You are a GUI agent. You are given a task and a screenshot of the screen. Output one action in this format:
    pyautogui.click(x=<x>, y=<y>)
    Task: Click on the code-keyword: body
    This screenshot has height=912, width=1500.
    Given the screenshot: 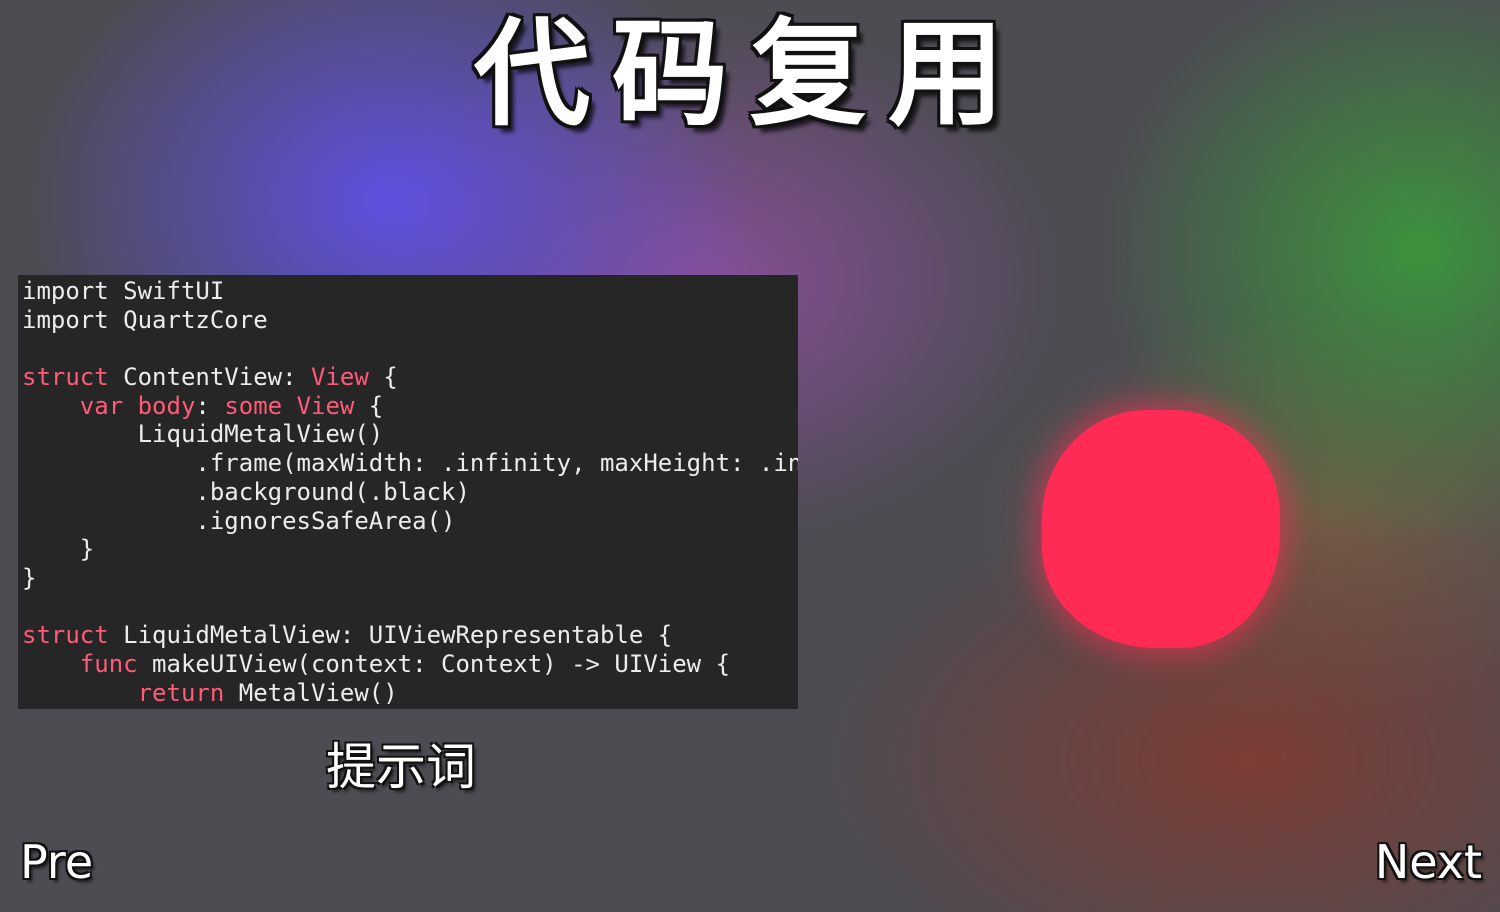 What is the action you would take?
    pyautogui.click(x=166, y=405)
    